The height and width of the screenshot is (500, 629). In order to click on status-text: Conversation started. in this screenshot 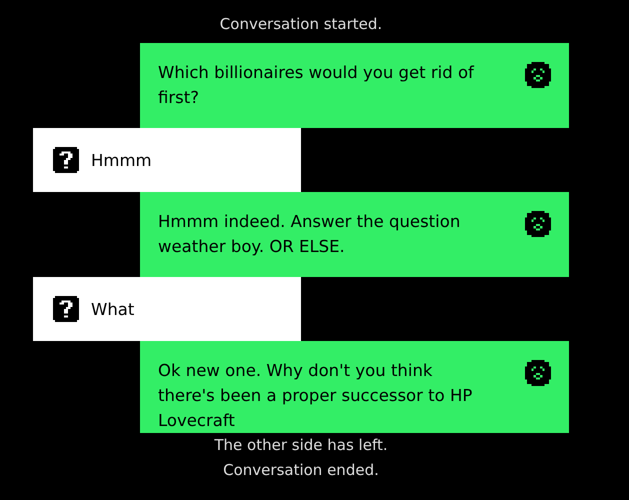, I will do `click(301, 24)`.